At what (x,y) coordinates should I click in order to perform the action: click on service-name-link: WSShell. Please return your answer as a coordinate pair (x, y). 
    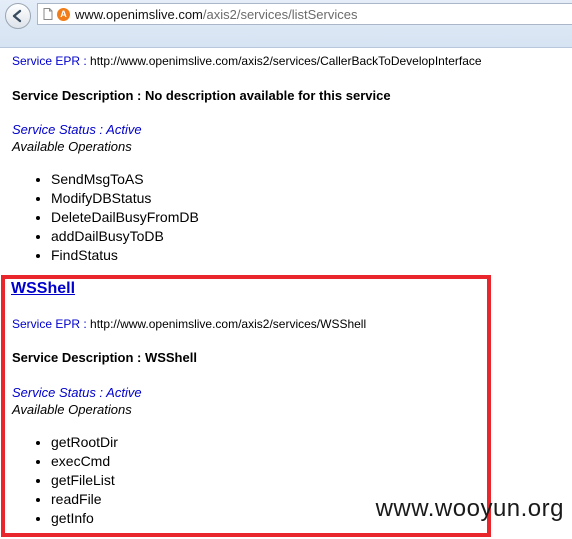
    Looking at the image, I should click on (43, 289).